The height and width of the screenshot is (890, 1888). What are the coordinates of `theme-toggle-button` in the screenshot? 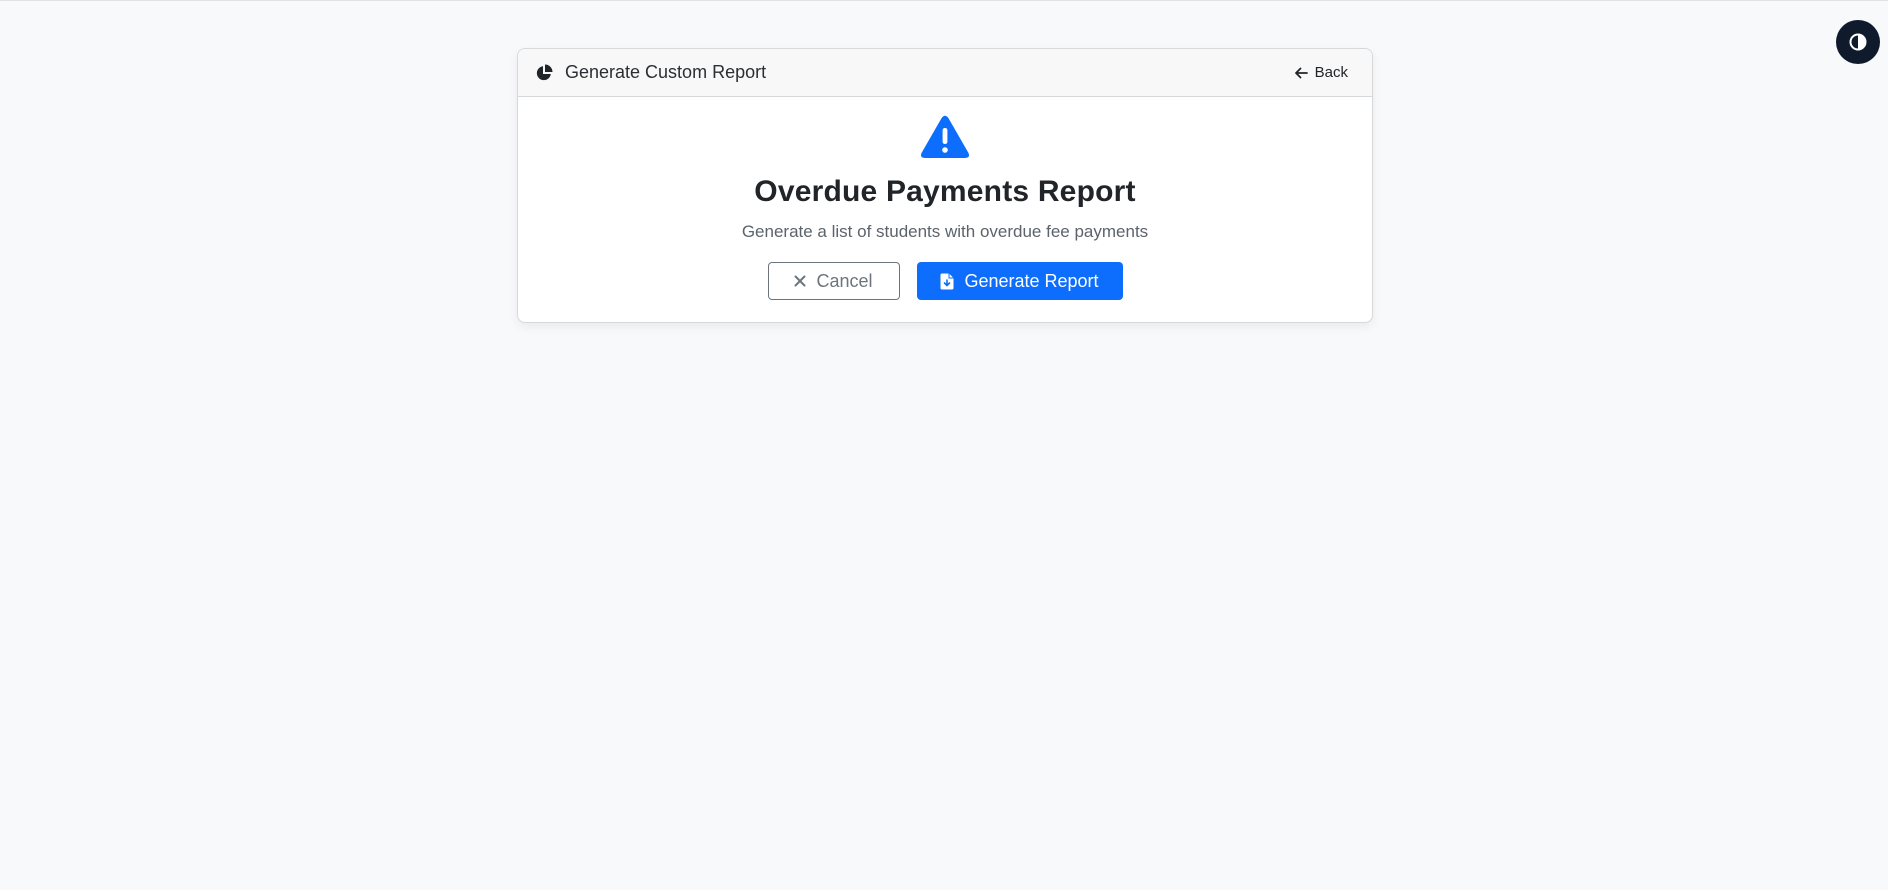 It's located at (1858, 42).